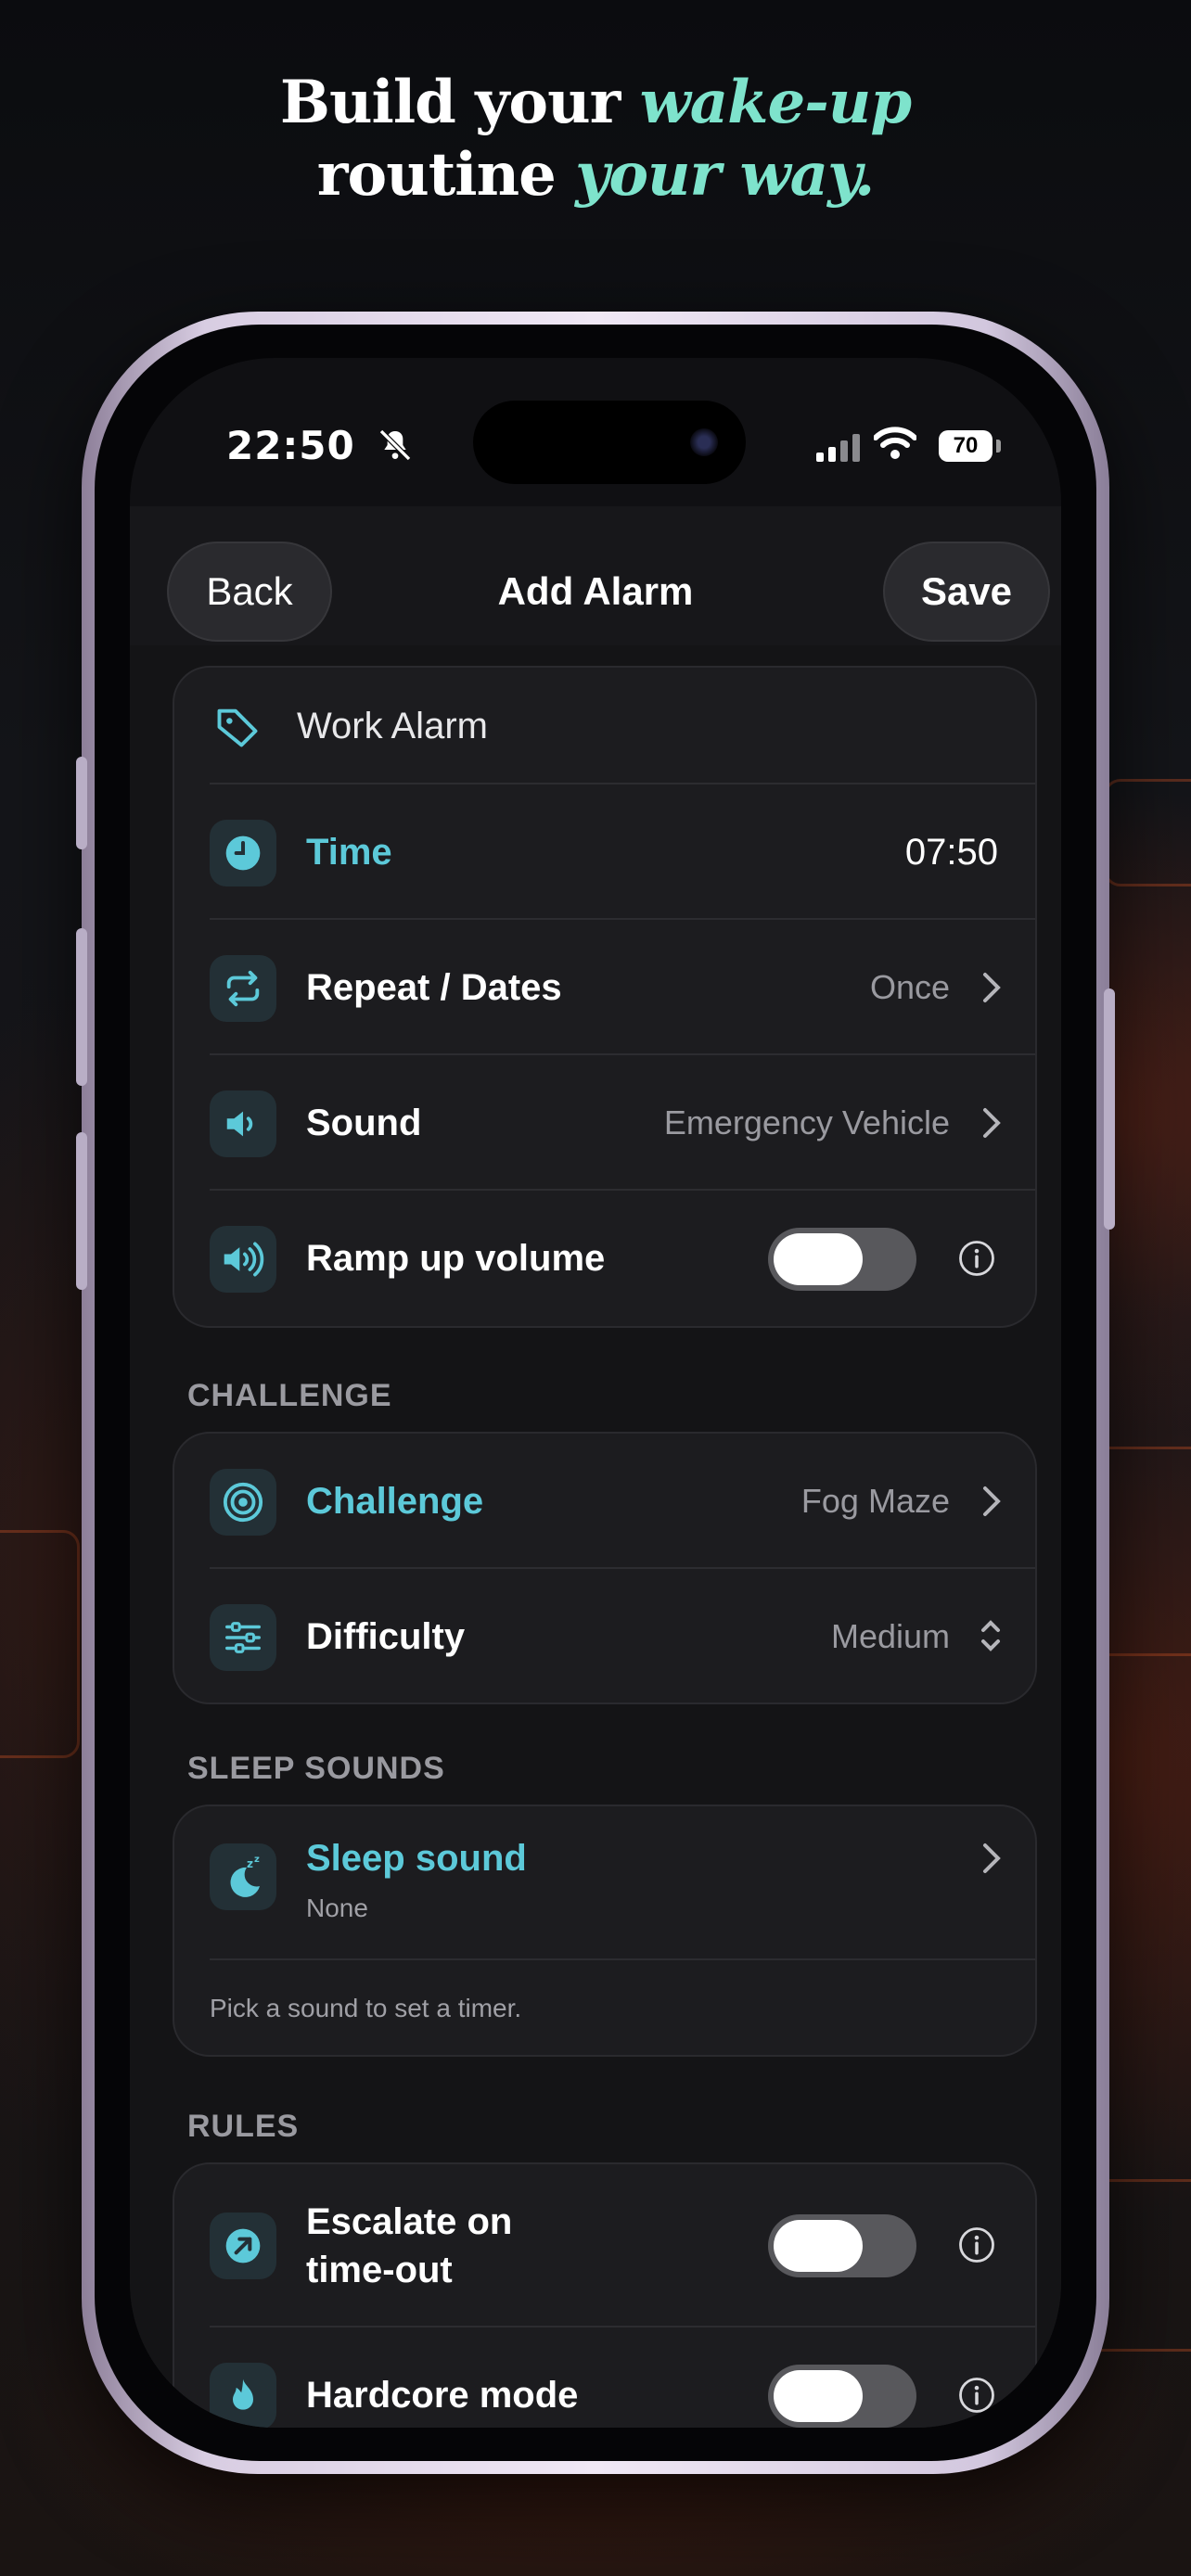  Describe the element at coordinates (395, 1501) in the screenshot. I see `challenge-label: Challenge` at that location.